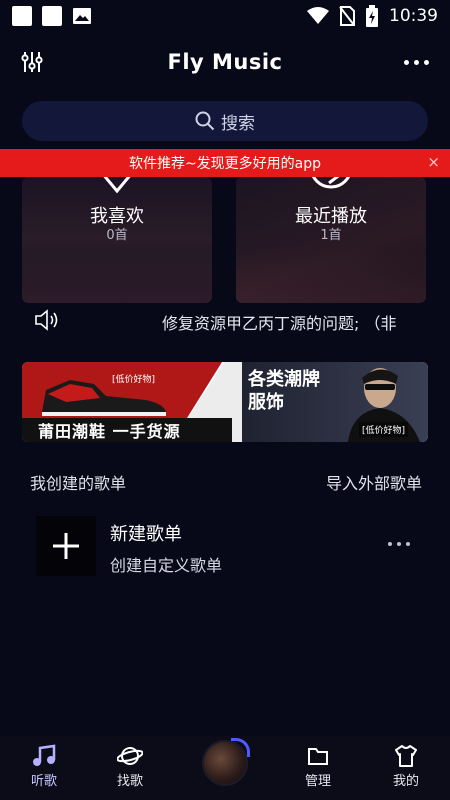 Image resolution: width=450 pixels, height=800 pixels. Describe the element at coordinates (127, 430) in the screenshot. I see `ad-slogan: 莆田潮鞋 一手货源` at that location.